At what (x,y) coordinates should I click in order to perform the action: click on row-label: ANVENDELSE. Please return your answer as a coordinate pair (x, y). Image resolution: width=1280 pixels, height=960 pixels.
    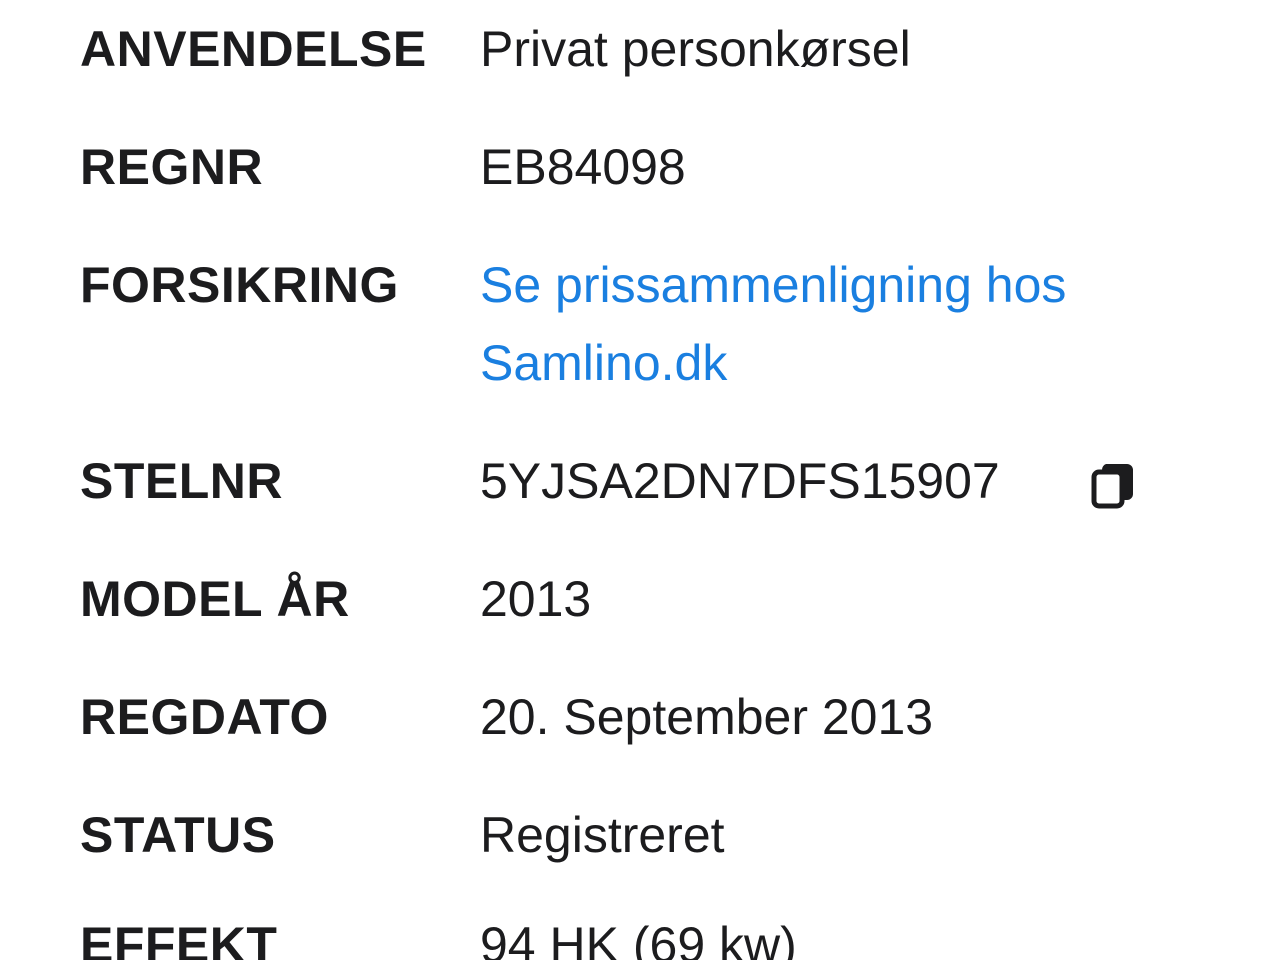
    Looking at the image, I should click on (253, 49).